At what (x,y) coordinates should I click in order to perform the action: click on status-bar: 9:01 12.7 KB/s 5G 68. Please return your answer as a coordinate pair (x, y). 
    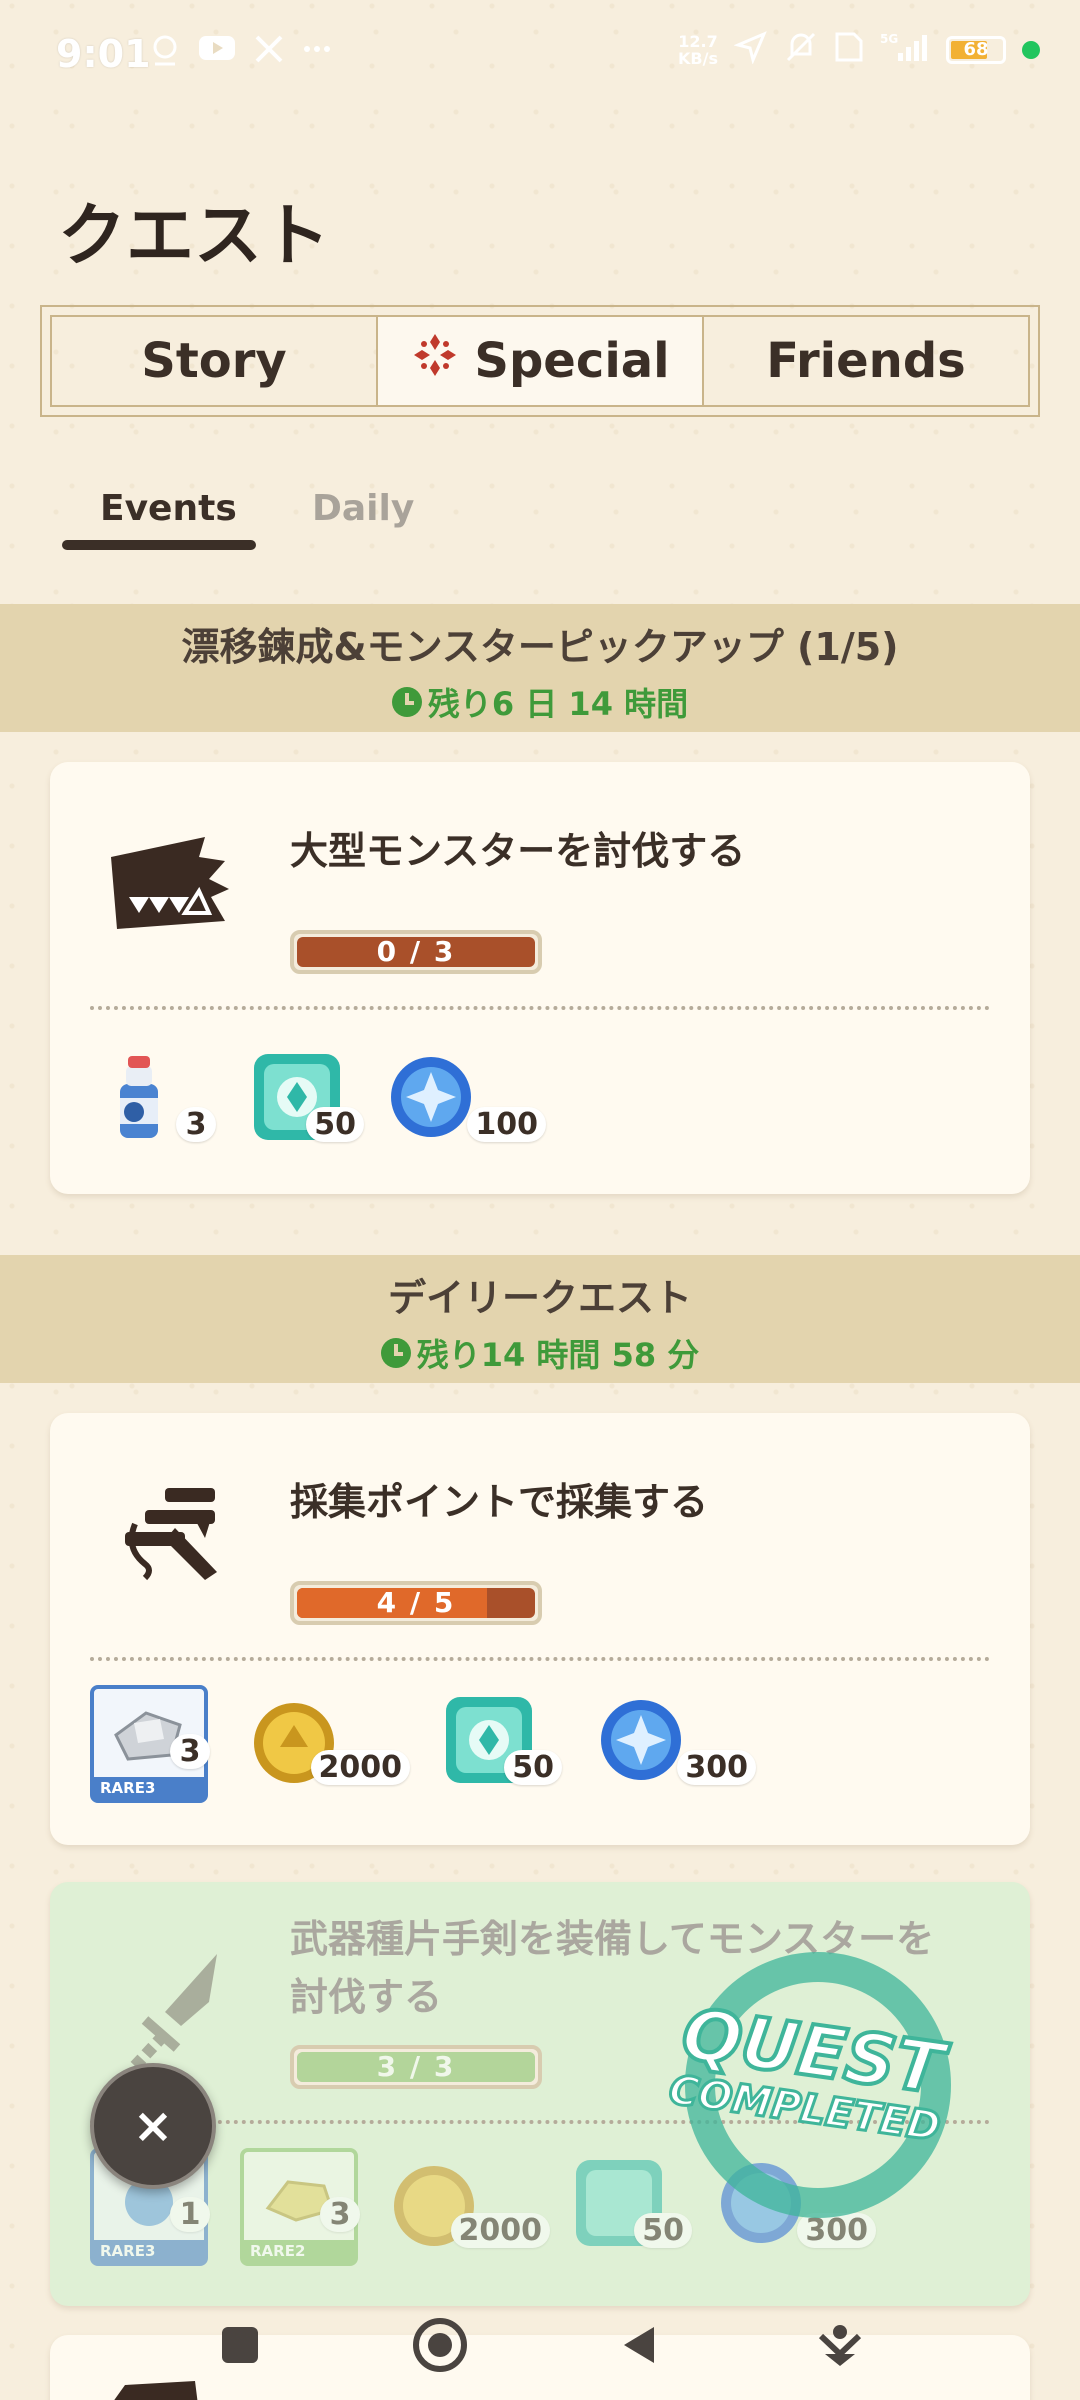
    Looking at the image, I should click on (540, 55).